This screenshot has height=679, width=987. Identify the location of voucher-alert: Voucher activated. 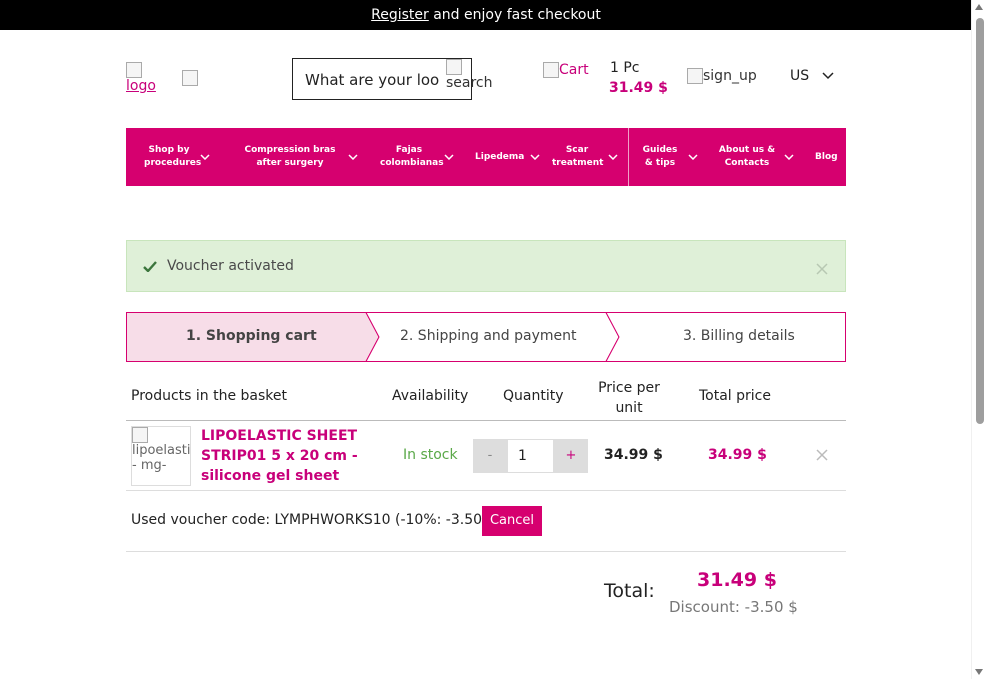
(486, 266).